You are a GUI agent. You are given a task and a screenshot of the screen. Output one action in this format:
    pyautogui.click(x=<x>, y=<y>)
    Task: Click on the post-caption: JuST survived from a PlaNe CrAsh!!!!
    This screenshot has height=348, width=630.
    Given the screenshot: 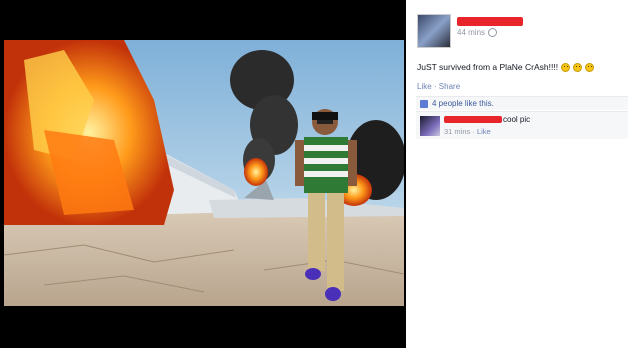 What is the action you would take?
    pyautogui.click(x=506, y=67)
    